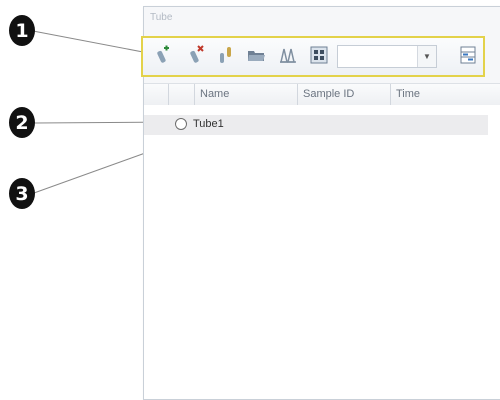 The image size is (500, 400). I want to click on view-select: ▼, so click(387, 56).